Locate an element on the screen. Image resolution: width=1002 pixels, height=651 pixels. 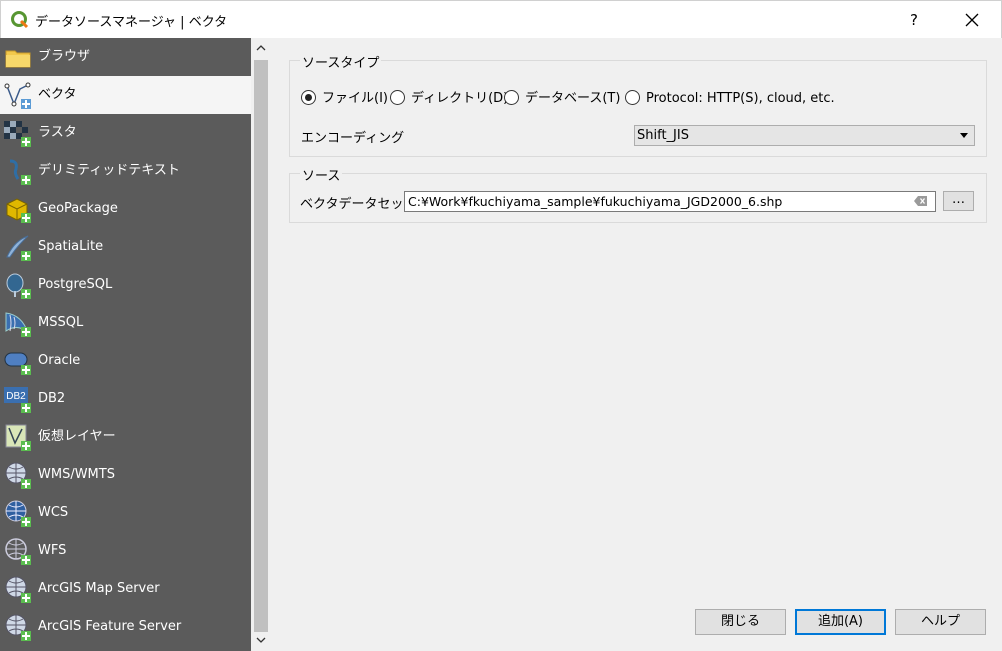
folder-icon is located at coordinates (18, 59).